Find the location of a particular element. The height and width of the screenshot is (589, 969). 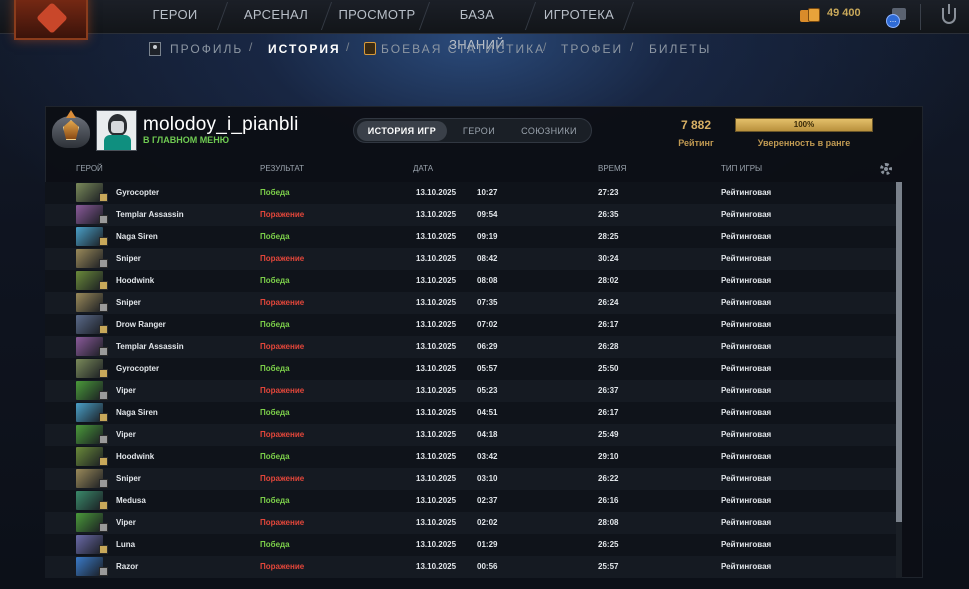

nav-knowledge-base: БАЗА ЗНАНИЙ is located at coordinates (477, 26).